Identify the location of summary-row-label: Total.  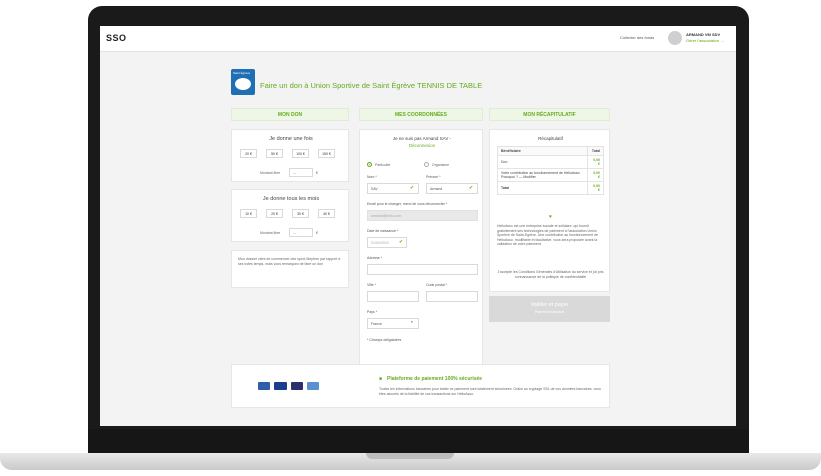
(542, 188).